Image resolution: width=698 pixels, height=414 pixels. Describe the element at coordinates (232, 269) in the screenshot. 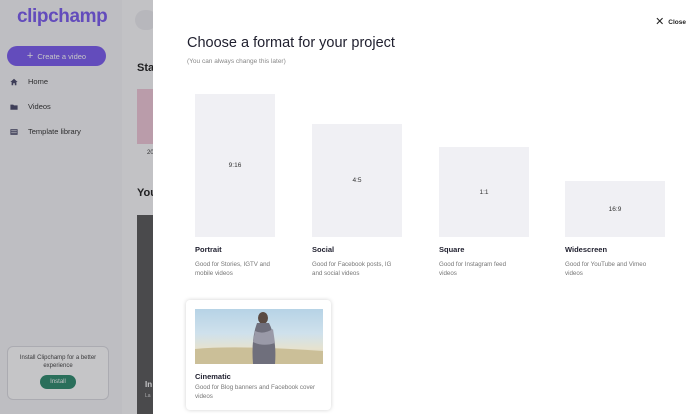

I see `format-description: Good for Stories, IGTV and mobile videos` at that location.